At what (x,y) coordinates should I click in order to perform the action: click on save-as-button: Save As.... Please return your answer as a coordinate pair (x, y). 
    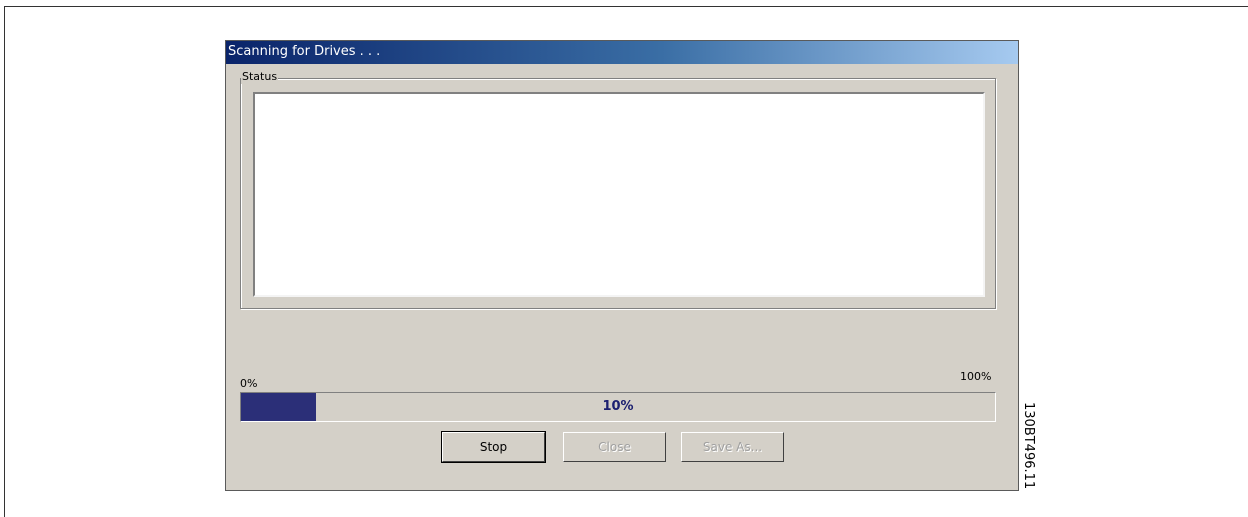
    Looking at the image, I should click on (732, 447).